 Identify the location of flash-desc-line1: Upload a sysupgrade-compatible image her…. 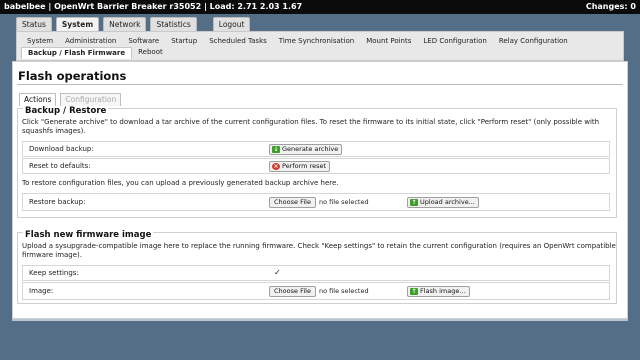
(319, 246).